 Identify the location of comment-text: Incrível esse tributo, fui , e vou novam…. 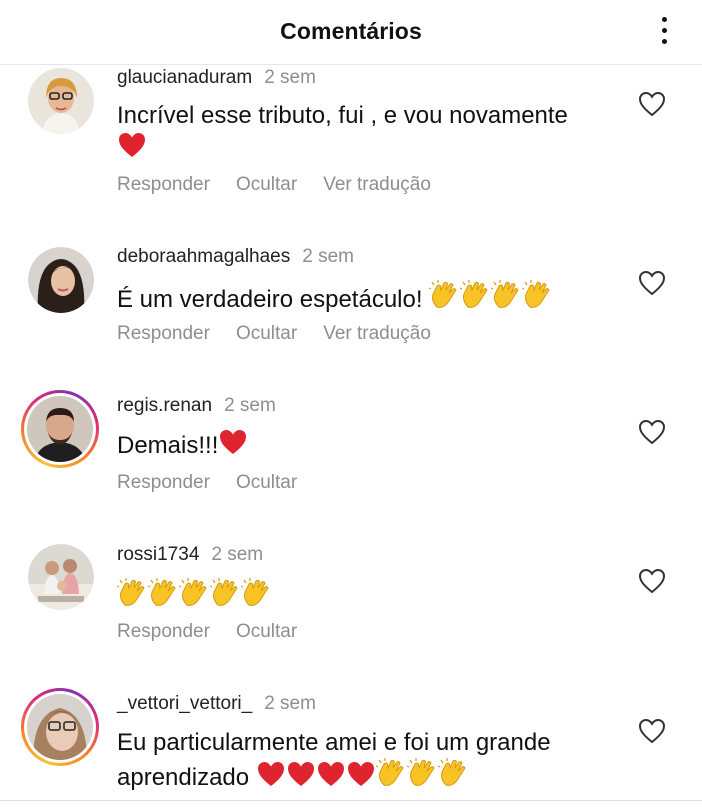
(367, 132).